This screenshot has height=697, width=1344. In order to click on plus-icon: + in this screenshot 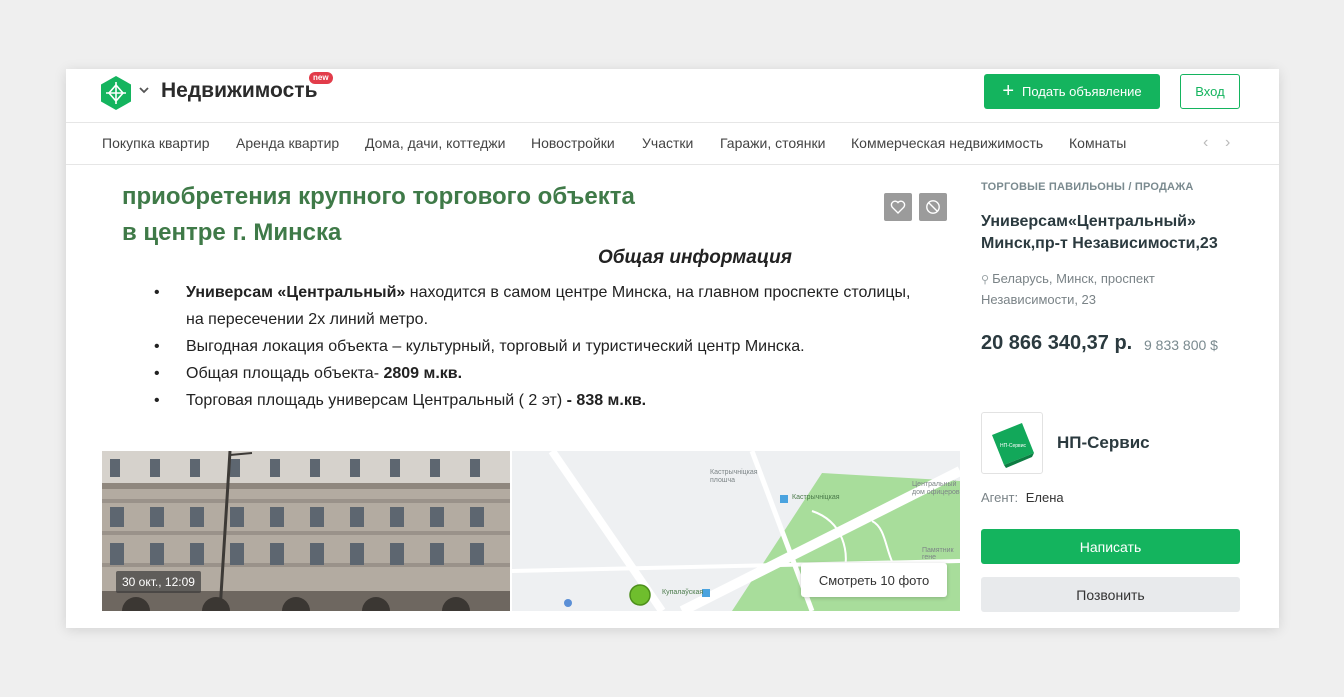, I will do `click(1008, 90)`.